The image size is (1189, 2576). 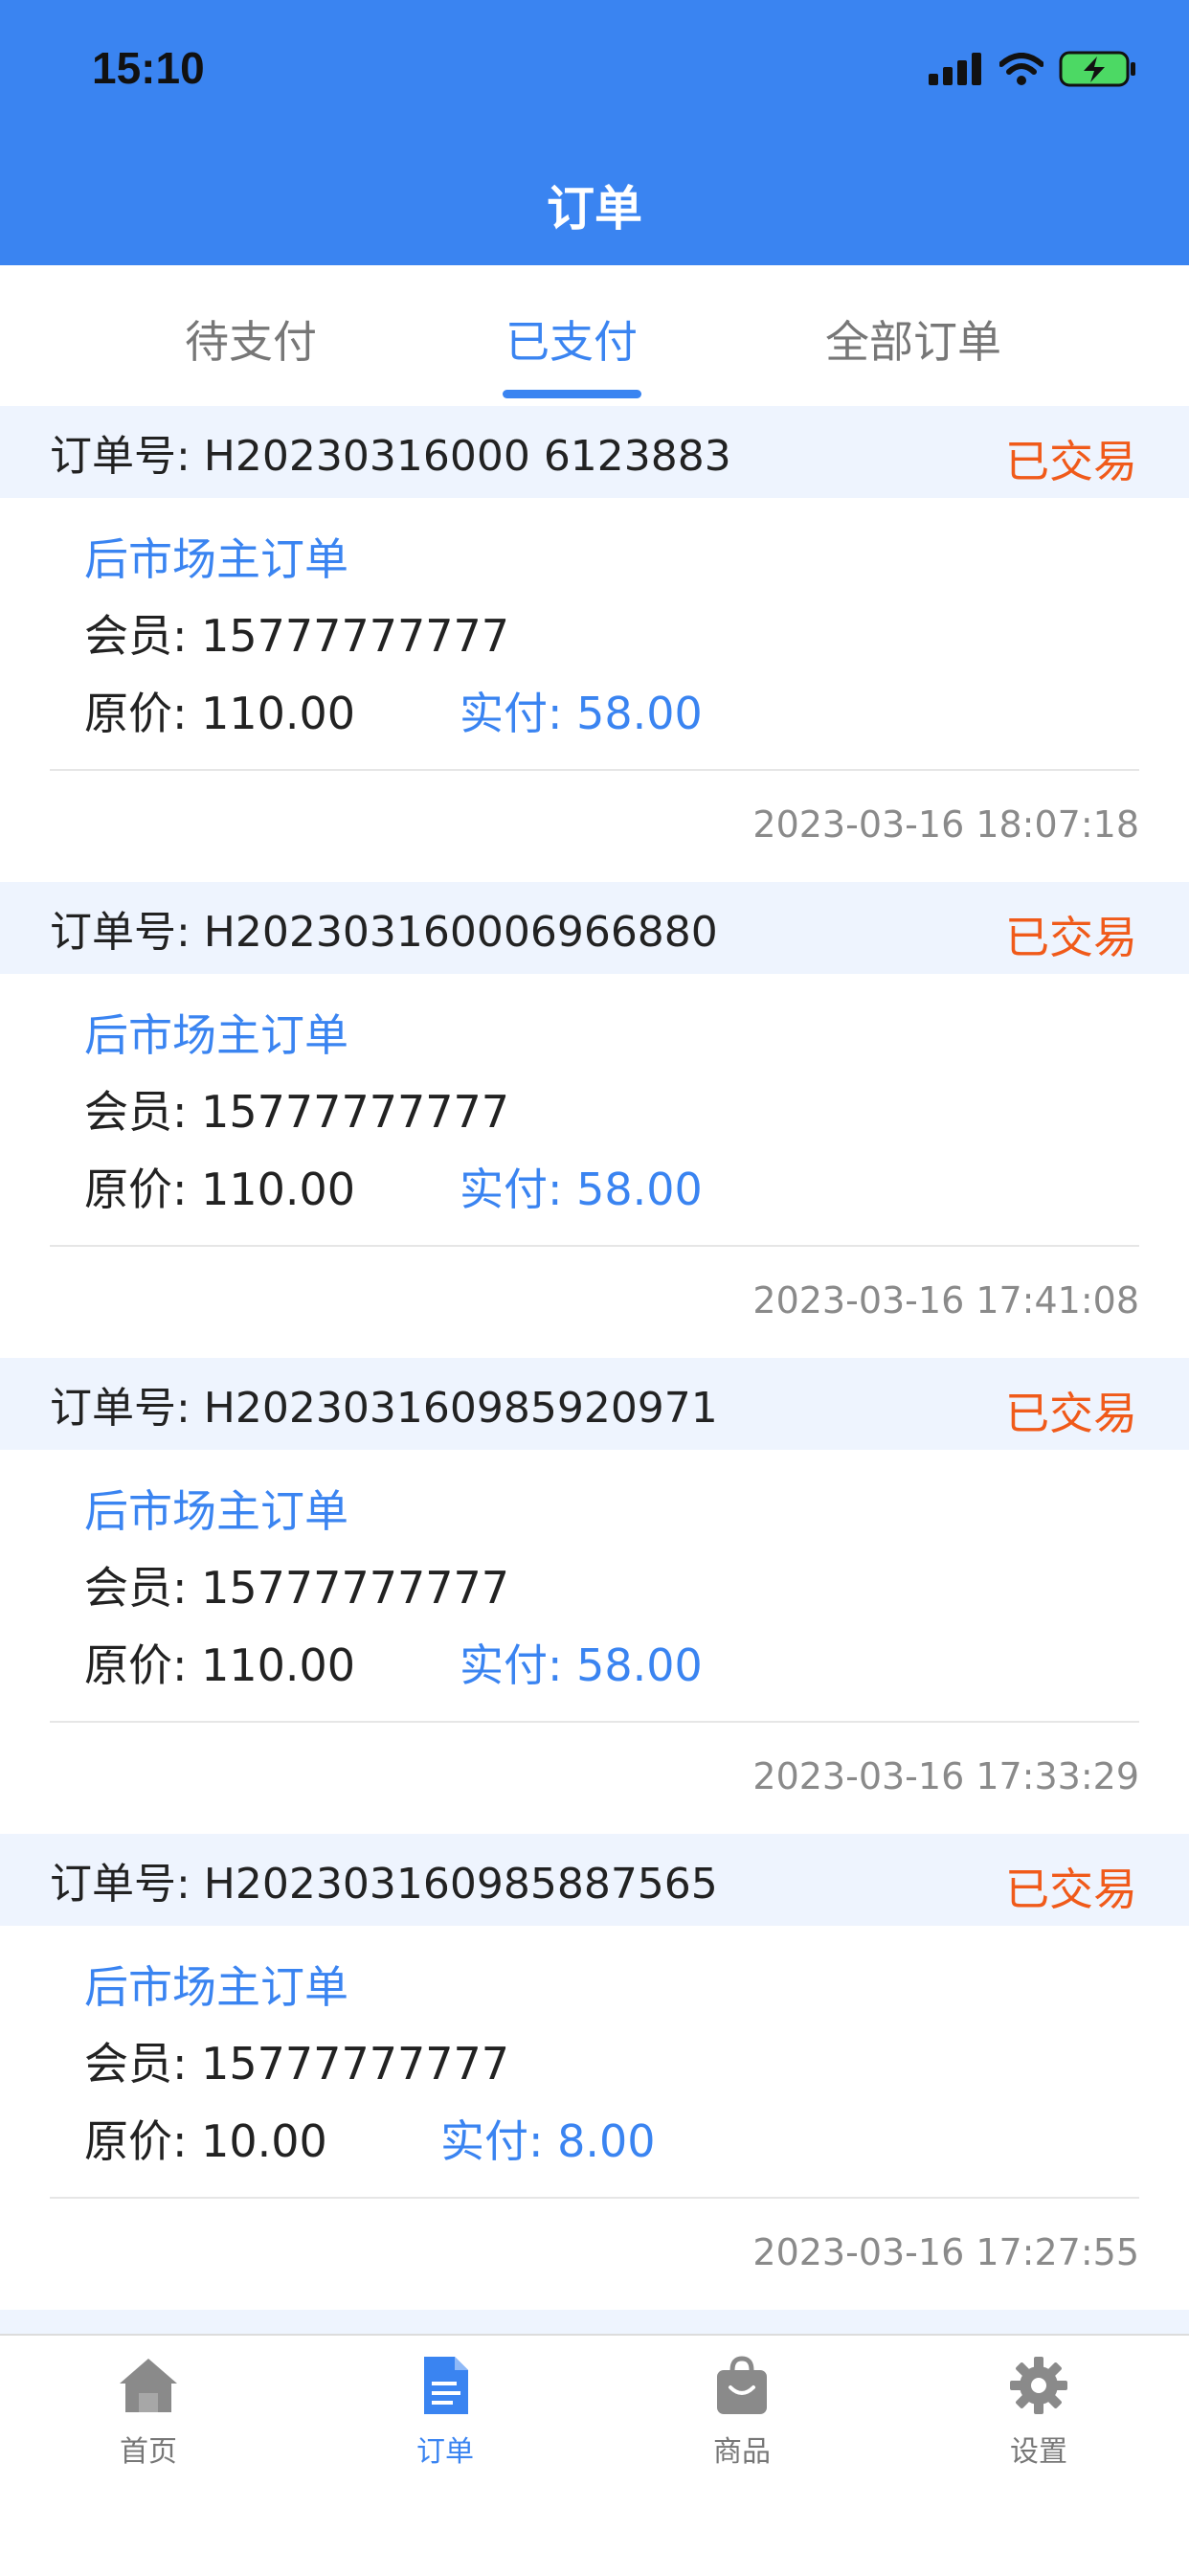 I want to click on tabbar-label: 商品, so click(x=742, y=2452).